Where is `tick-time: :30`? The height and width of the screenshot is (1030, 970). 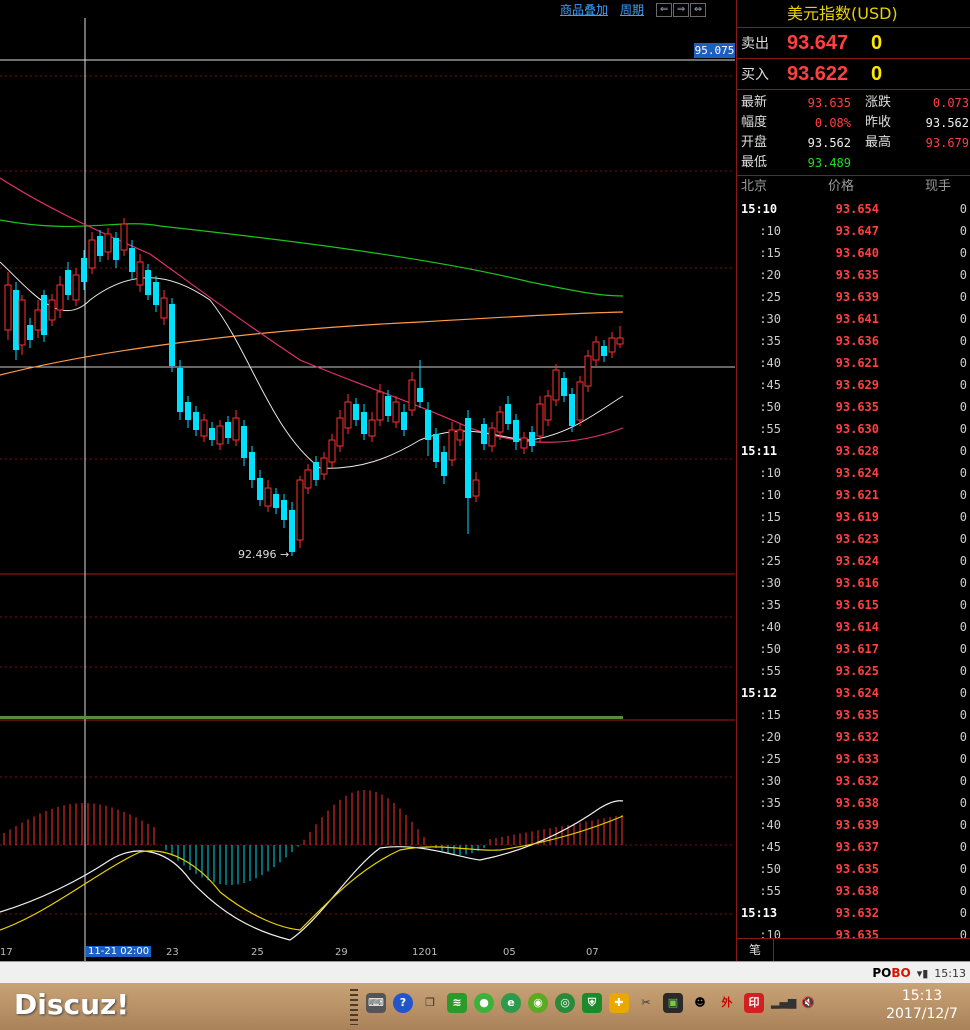
tick-time: :30 is located at coordinates (770, 781).